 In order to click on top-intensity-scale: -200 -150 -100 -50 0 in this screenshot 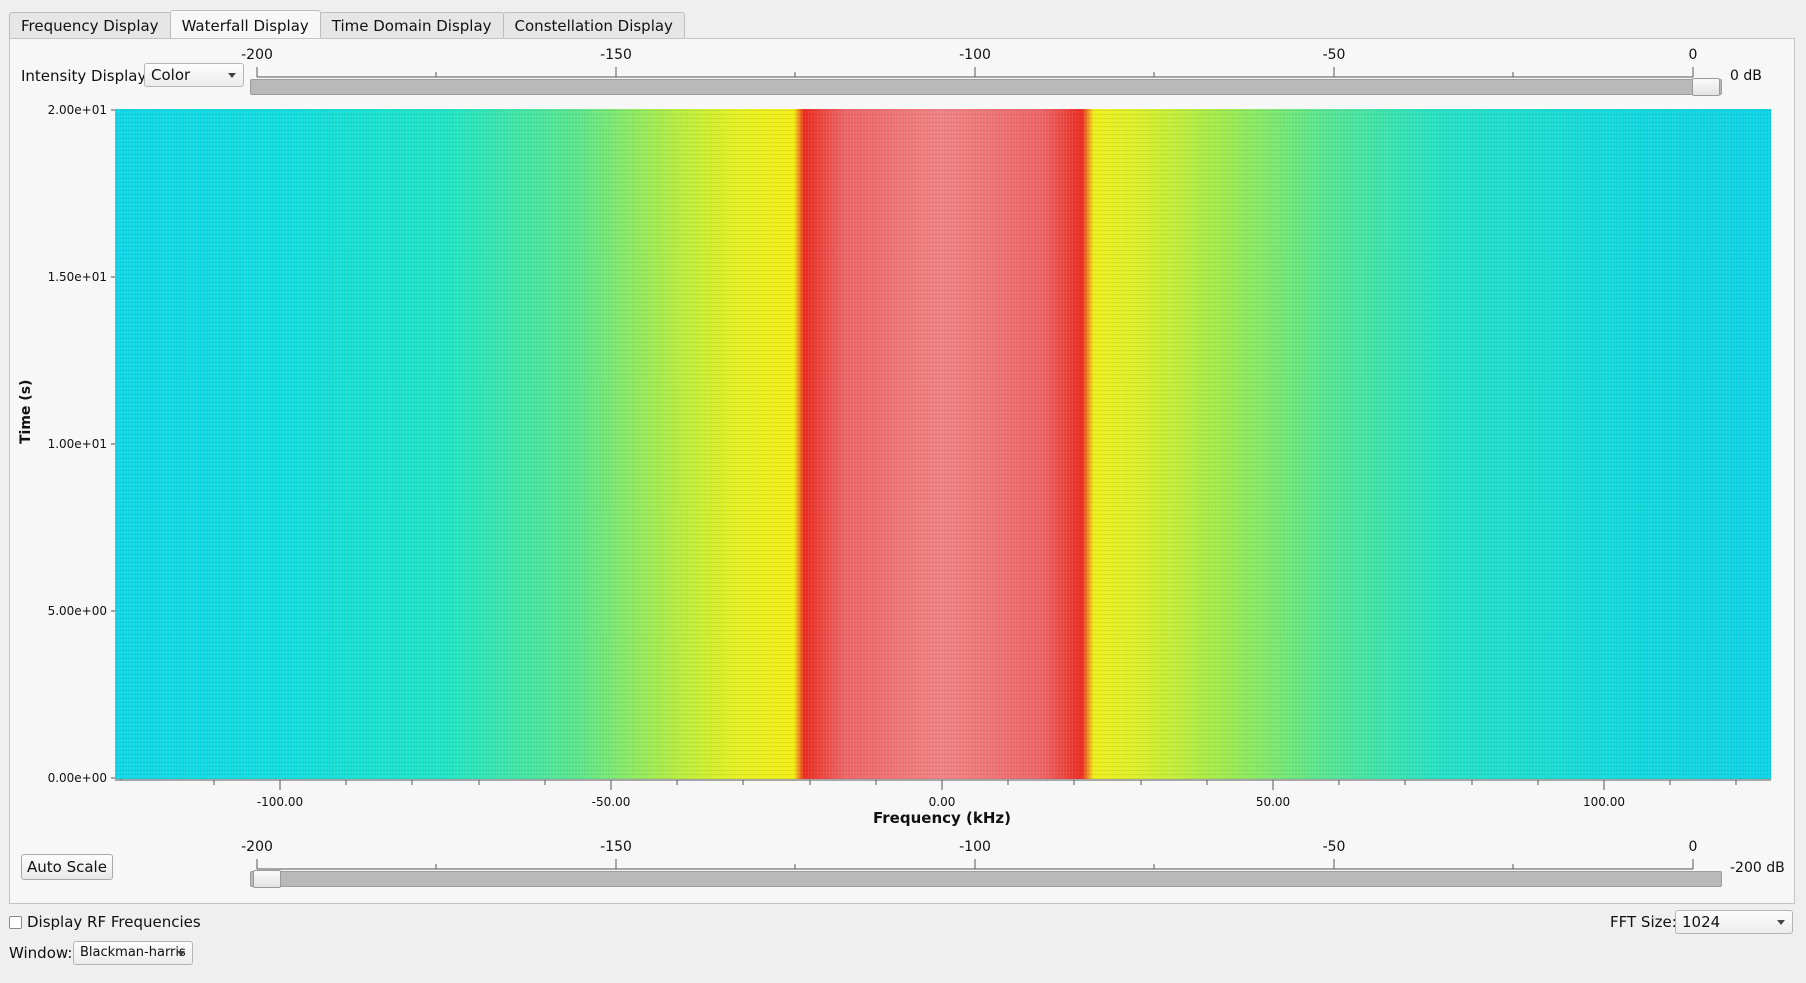, I will do `click(985, 64)`.